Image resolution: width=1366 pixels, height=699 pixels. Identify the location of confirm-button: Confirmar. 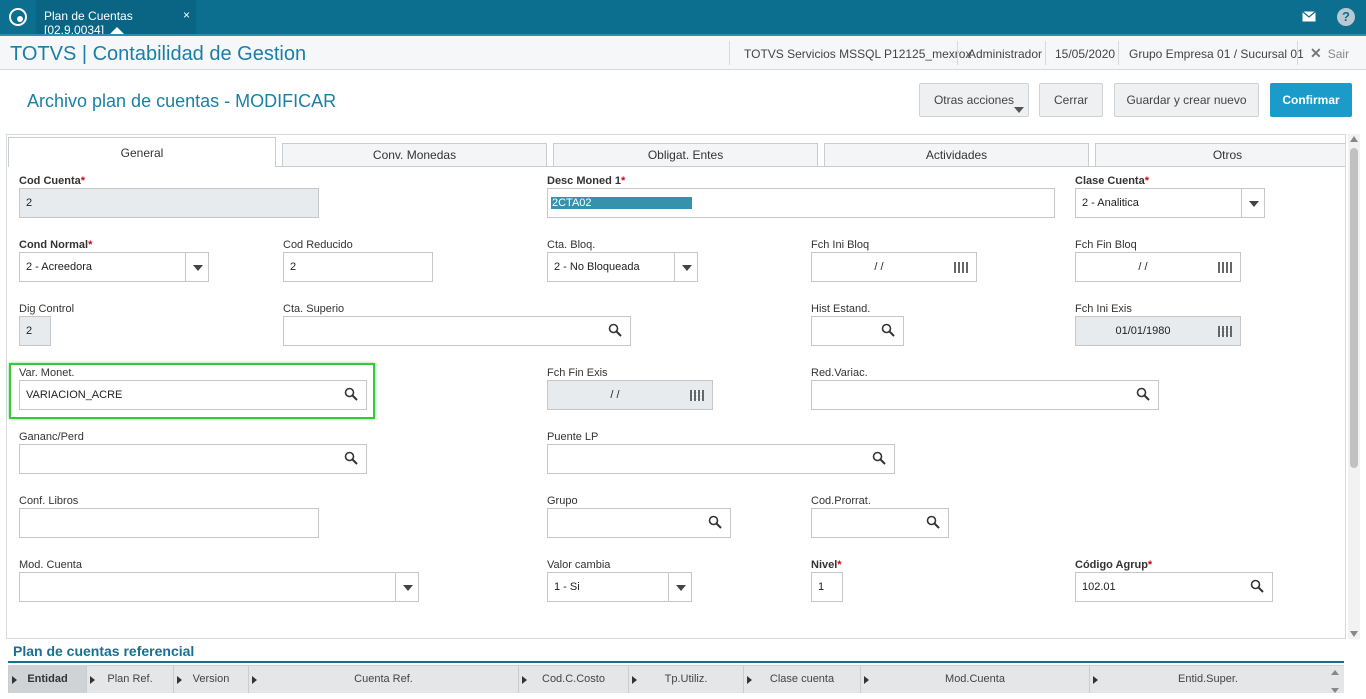
(1311, 100).